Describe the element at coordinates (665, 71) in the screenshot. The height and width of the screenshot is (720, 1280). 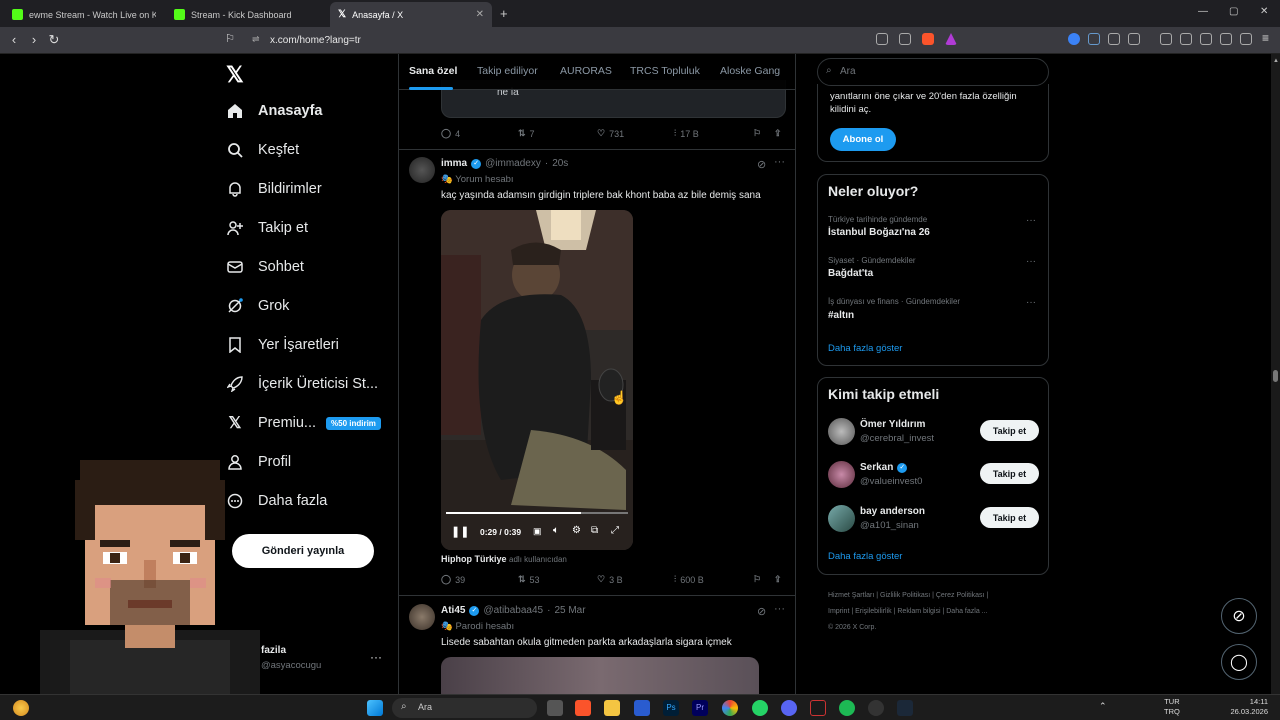
I see `tab-trcs-topluluk: TRCS Topluluk` at that location.